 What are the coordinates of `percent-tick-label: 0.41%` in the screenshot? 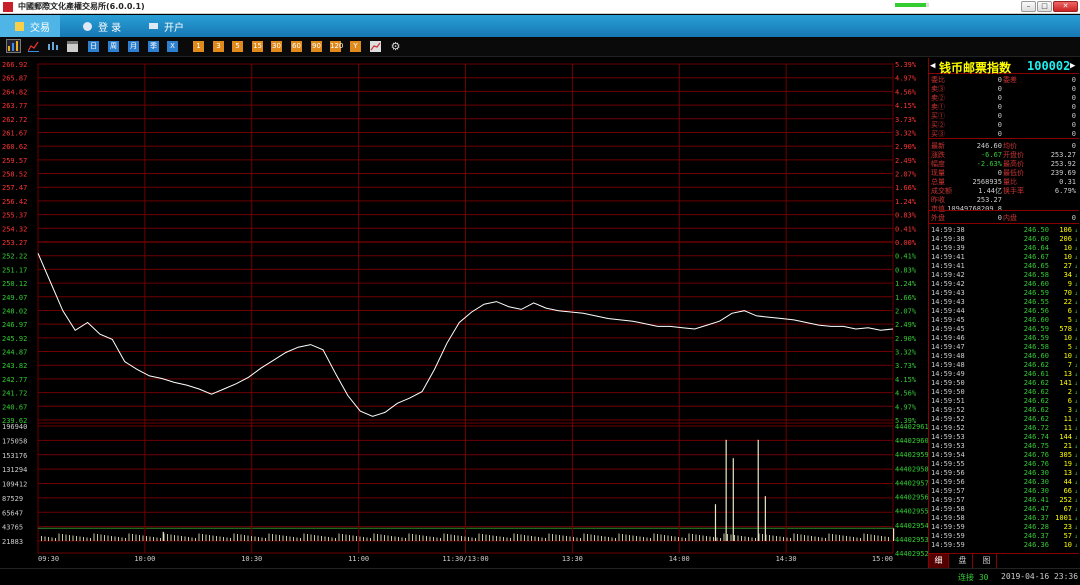 It's located at (906, 229).